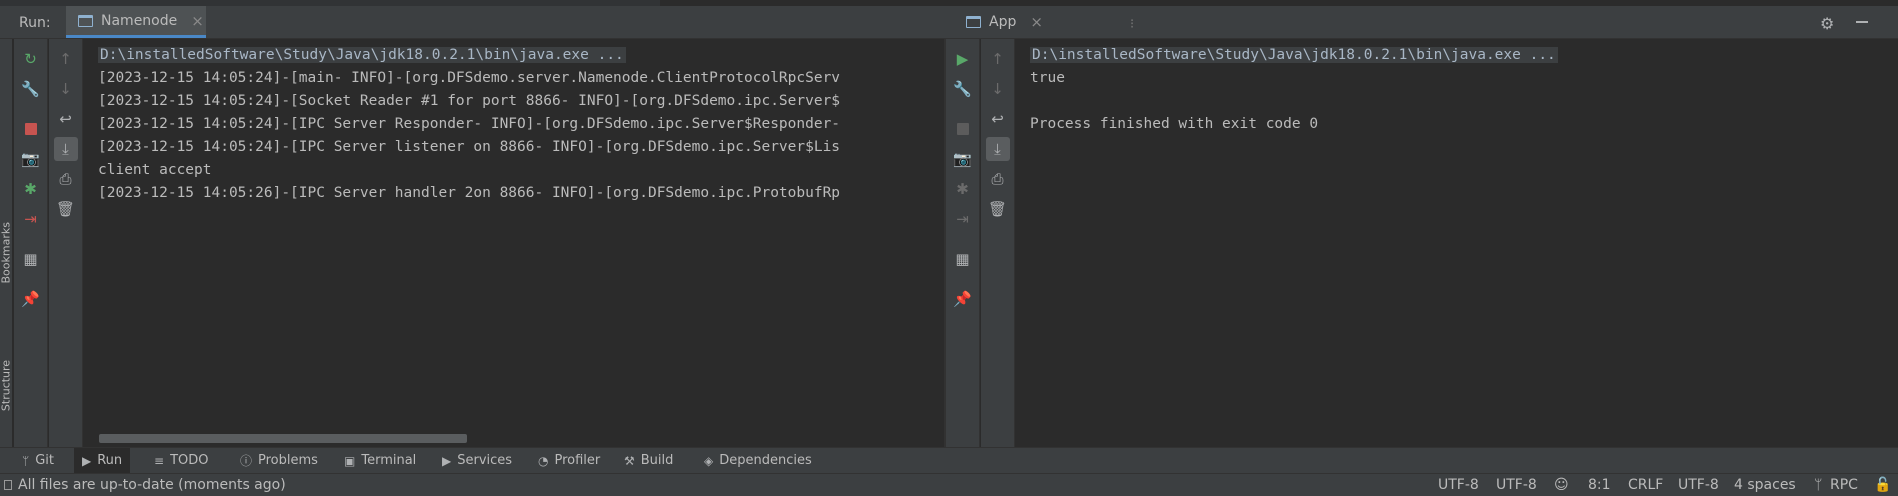 Image resolution: width=1898 pixels, height=496 pixels. Describe the element at coordinates (31, 243) in the screenshot. I see `run-actions-column-left: ↻ 🔧 📷 ✱ ⇥ ▦ 📌` at that location.